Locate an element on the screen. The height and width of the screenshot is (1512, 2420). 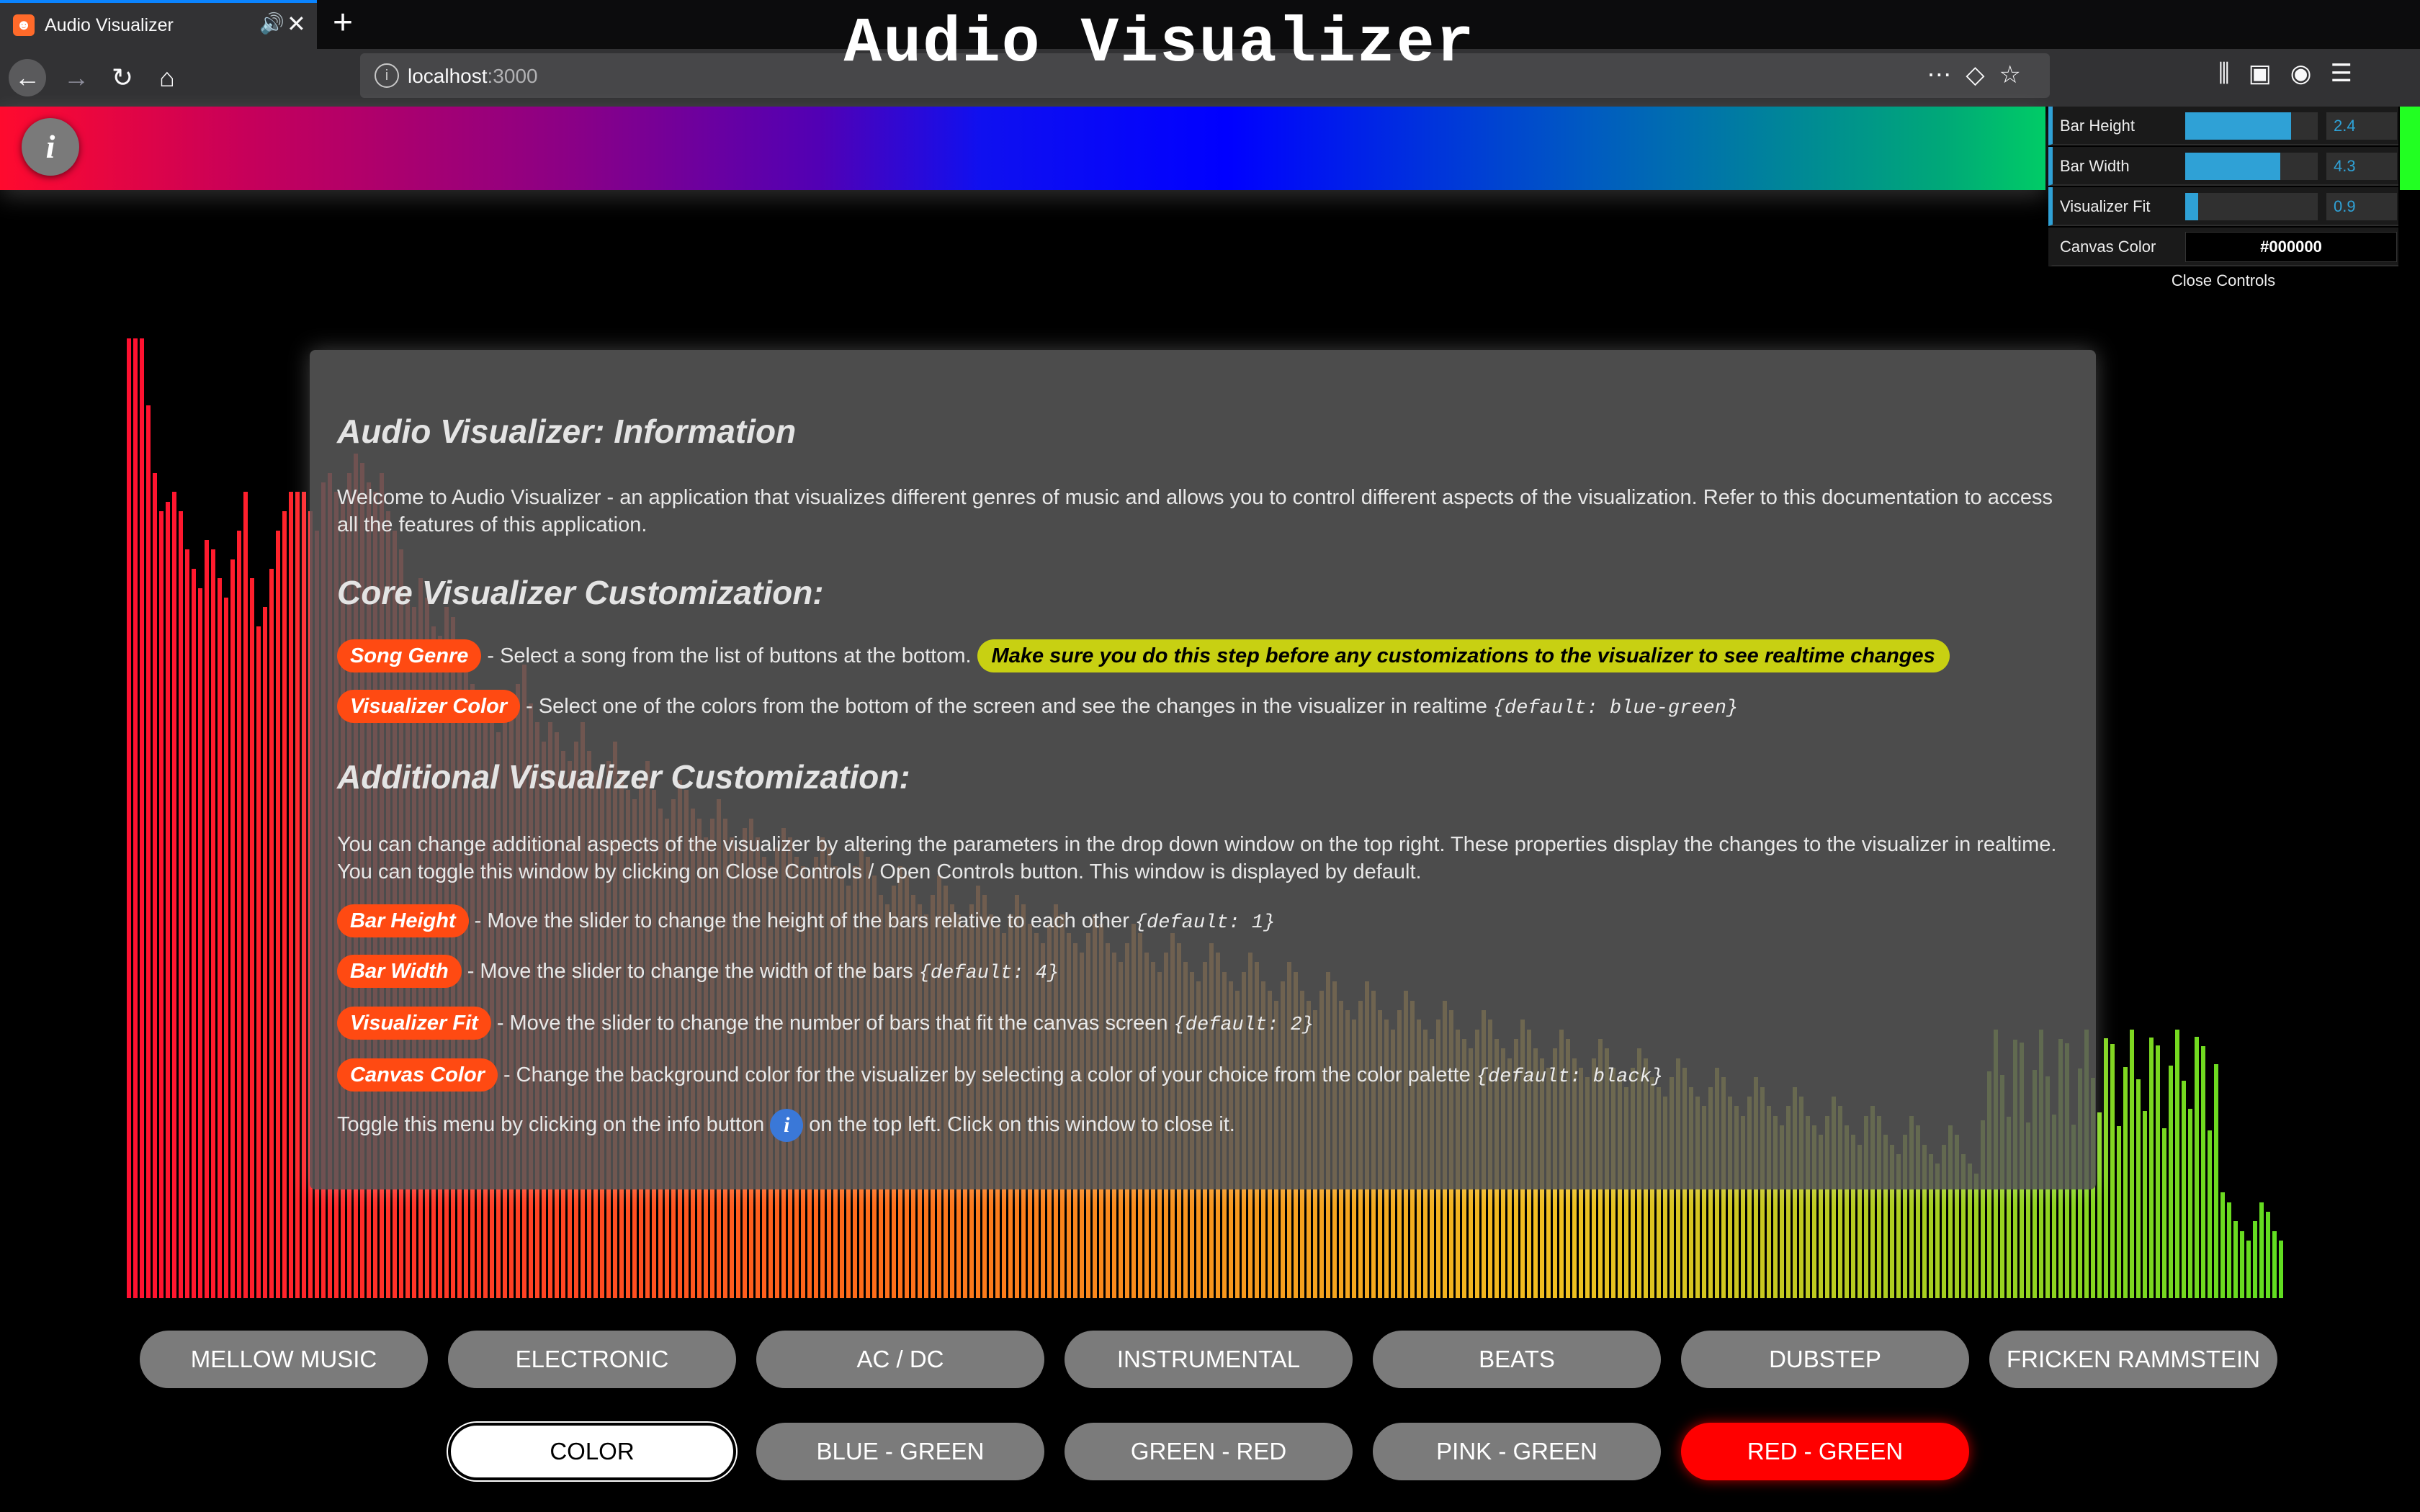
color-button-pink-green: PINK - GREEN is located at coordinates (1517, 1451).